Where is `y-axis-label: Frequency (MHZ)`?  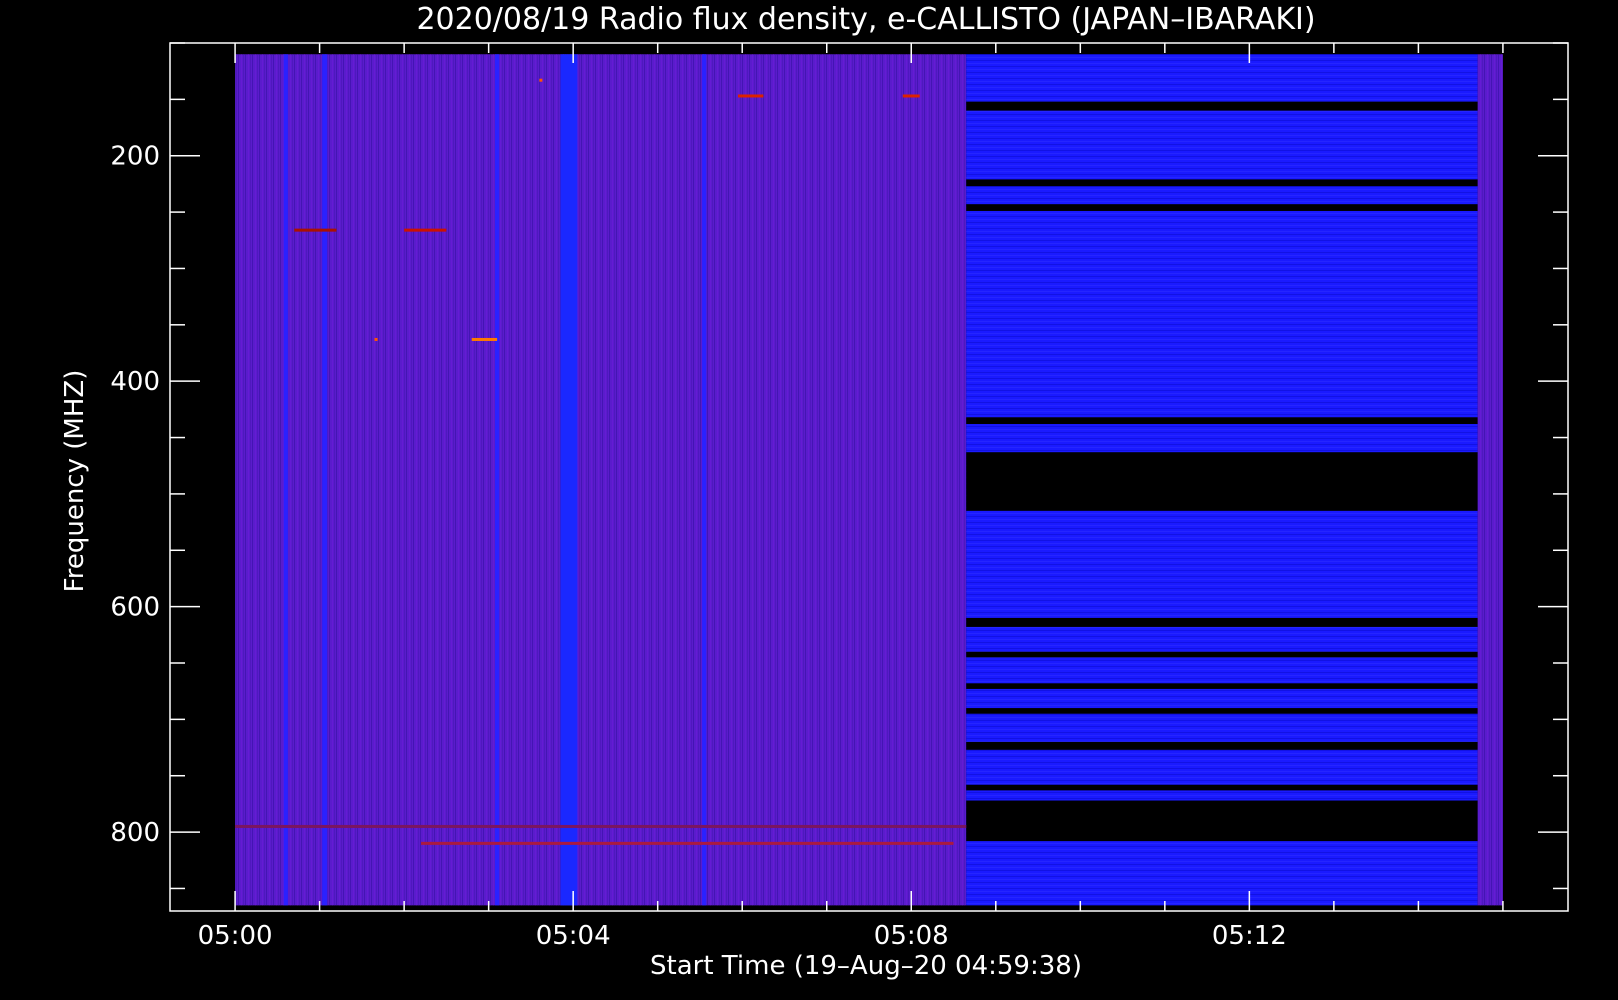 y-axis-label: Frequency (MHZ) is located at coordinates (75, 481).